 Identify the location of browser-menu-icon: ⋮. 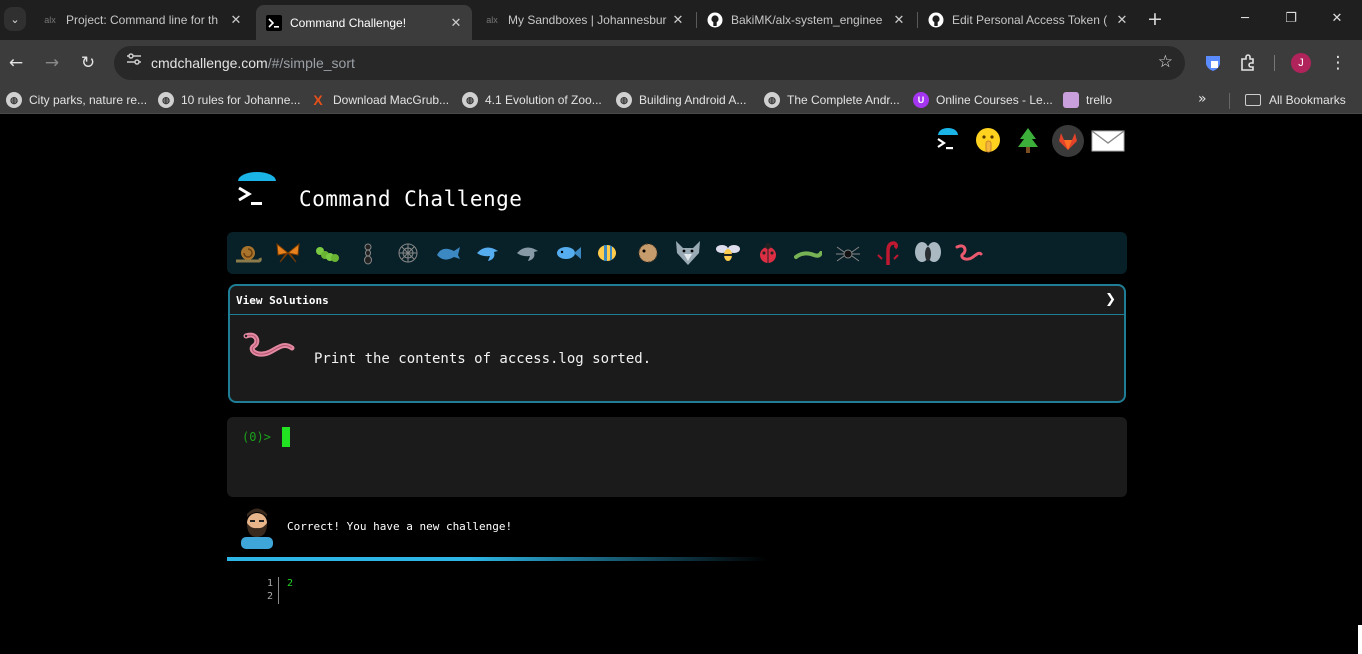
(1338, 63).